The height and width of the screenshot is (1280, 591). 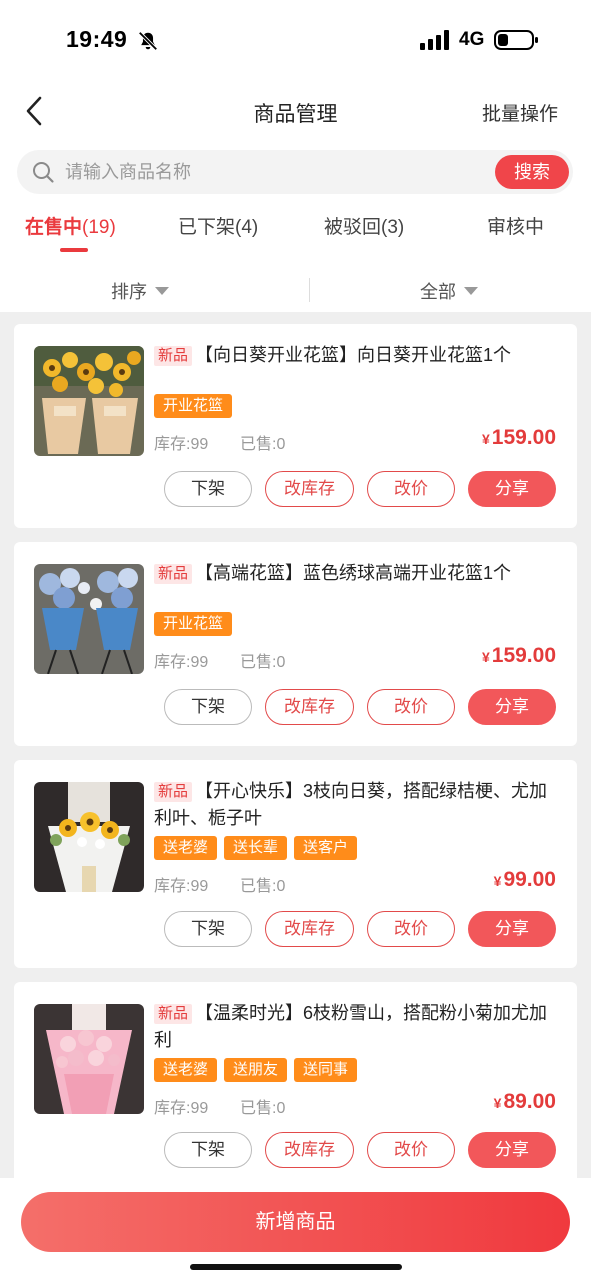 I want to click on tab-label: 被驳回, so click(x=353, y=227).